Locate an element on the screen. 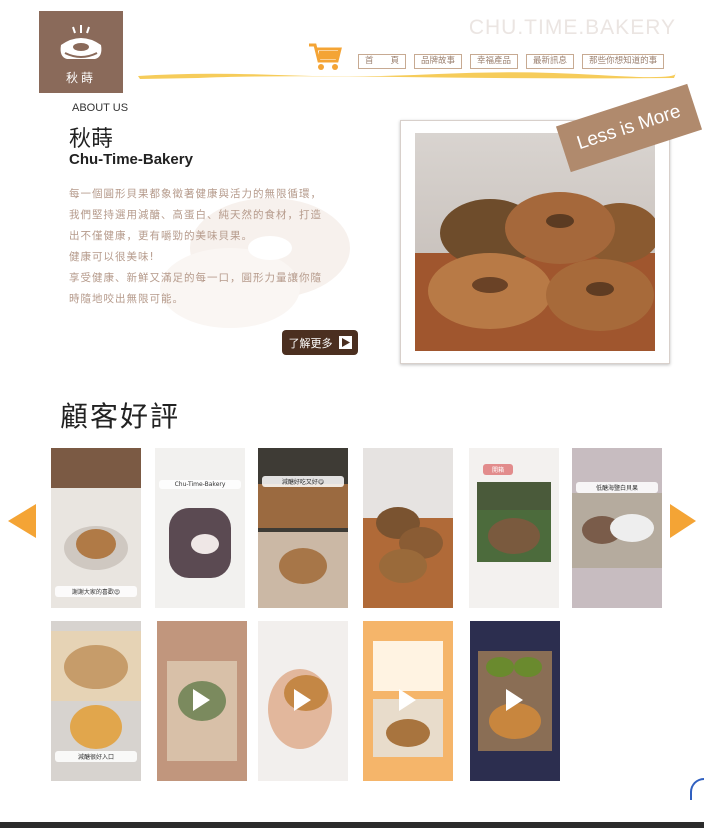 This screenshot has width=704, height=828. brand-logo: 秋蒔 is located at coordinates (81, 52).